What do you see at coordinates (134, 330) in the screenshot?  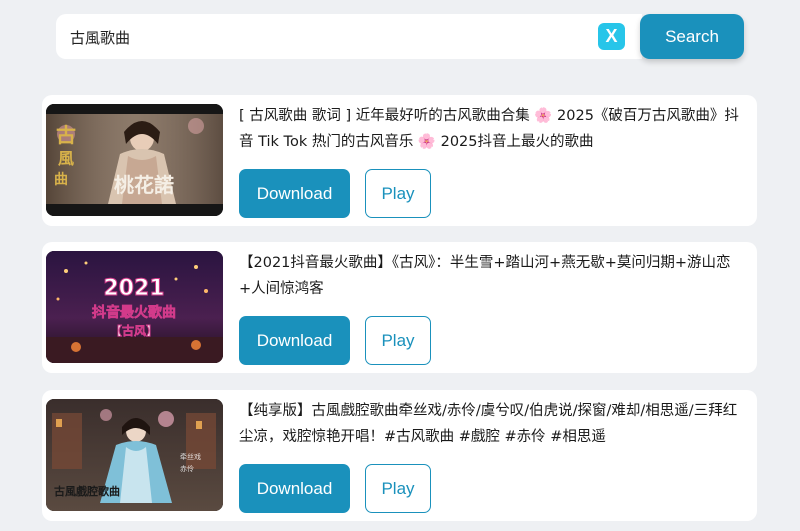 I see `thumbnail-caption-tag: 【古风】` at bounding box center [134, 330].